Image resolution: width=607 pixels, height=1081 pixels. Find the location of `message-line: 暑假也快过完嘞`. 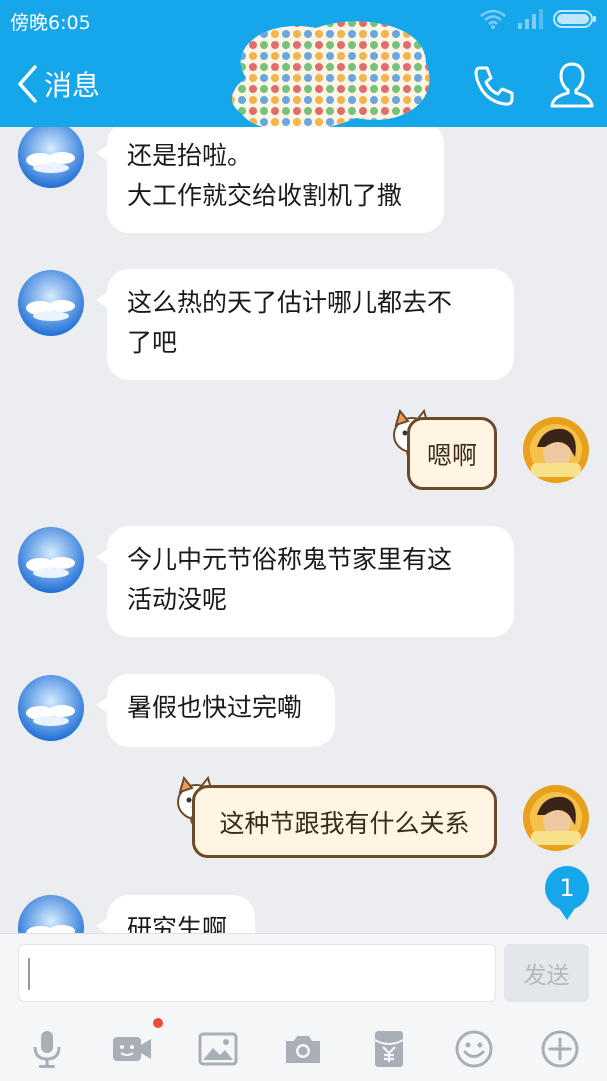

message-line: 暑假也快过完嘞 is located at coordinates (215, 707).